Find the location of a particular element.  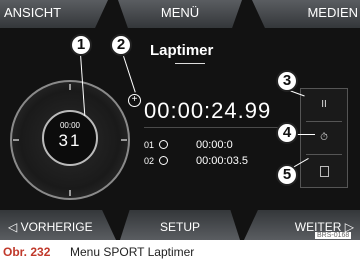

figure-caption: Obr. 232 Menu SPORT Laptimer is located at coordinates (180, 251).